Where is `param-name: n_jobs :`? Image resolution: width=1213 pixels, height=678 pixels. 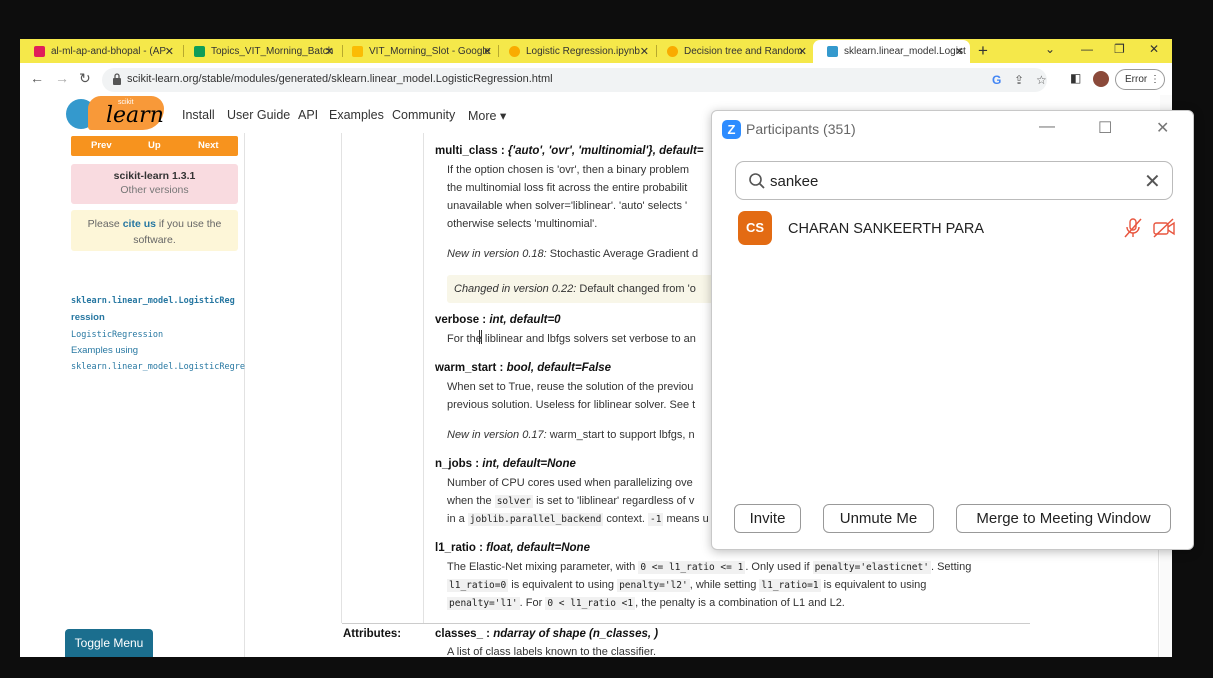 param-name: n_jobs : is located at coordinates (459, 464).